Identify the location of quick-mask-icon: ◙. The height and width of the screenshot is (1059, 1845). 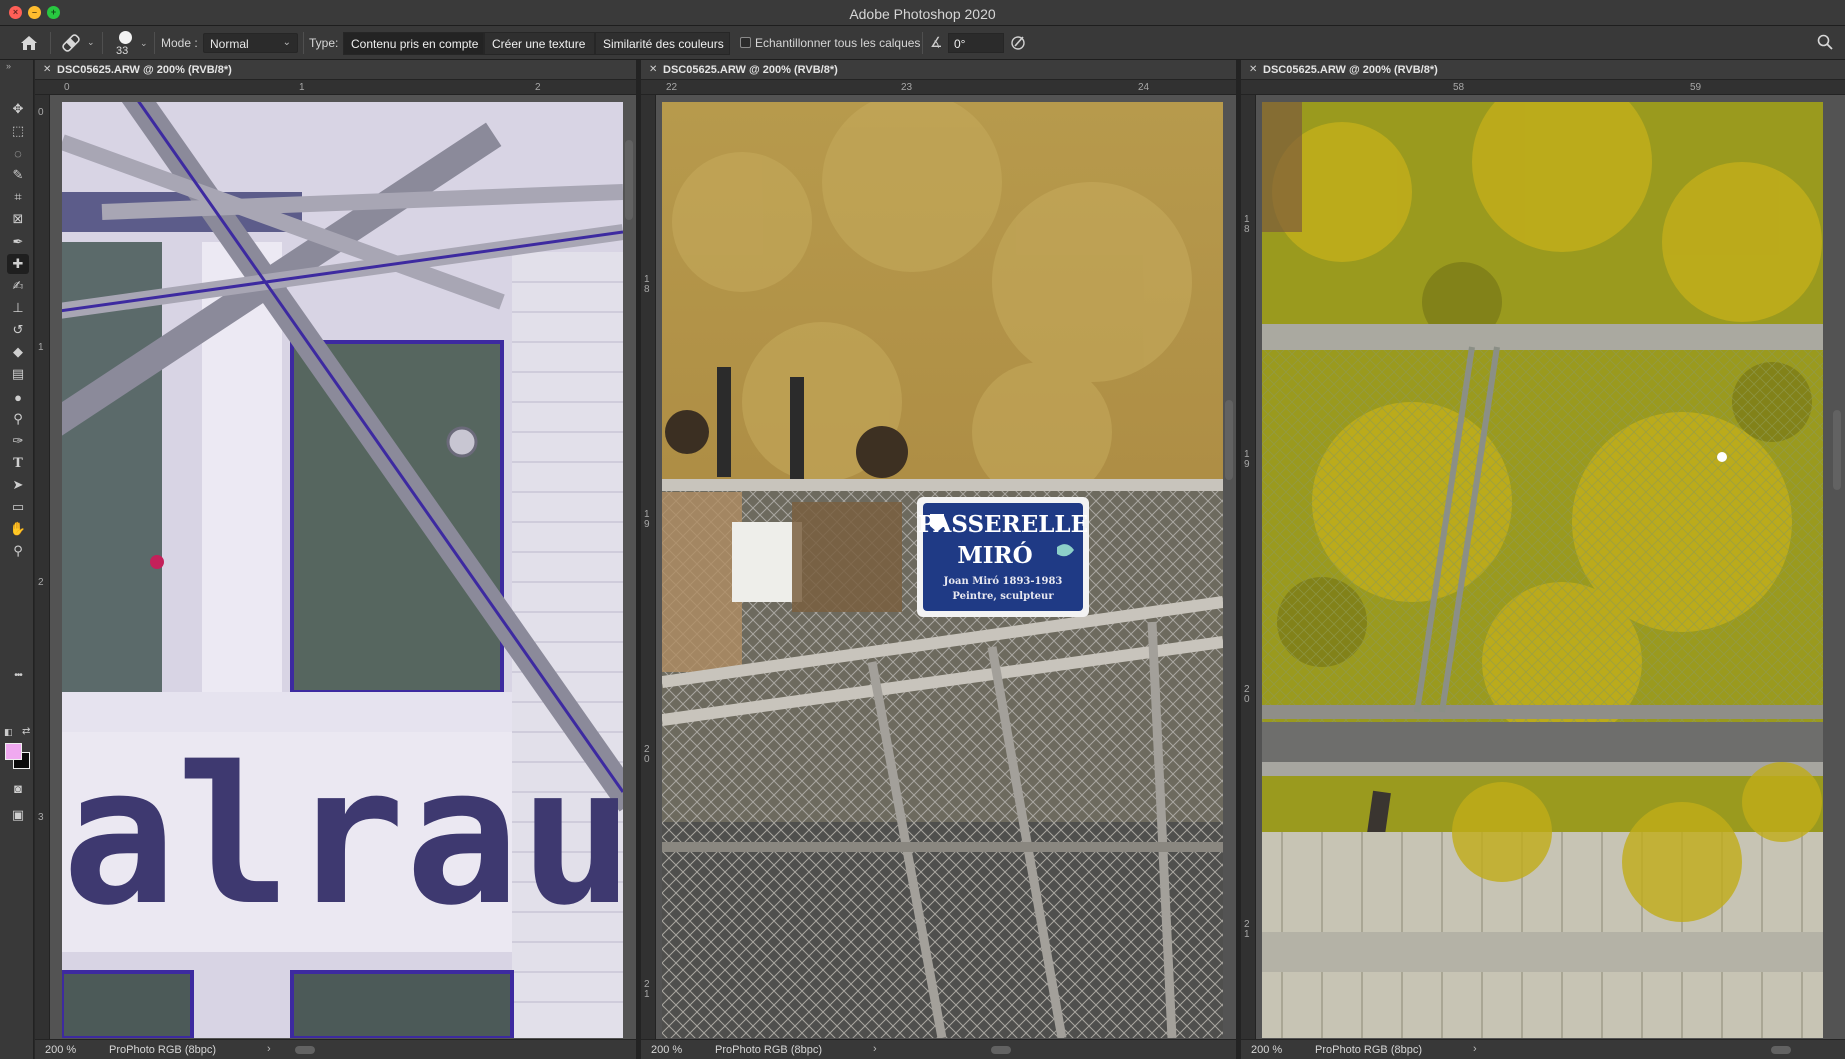
(18, 788).